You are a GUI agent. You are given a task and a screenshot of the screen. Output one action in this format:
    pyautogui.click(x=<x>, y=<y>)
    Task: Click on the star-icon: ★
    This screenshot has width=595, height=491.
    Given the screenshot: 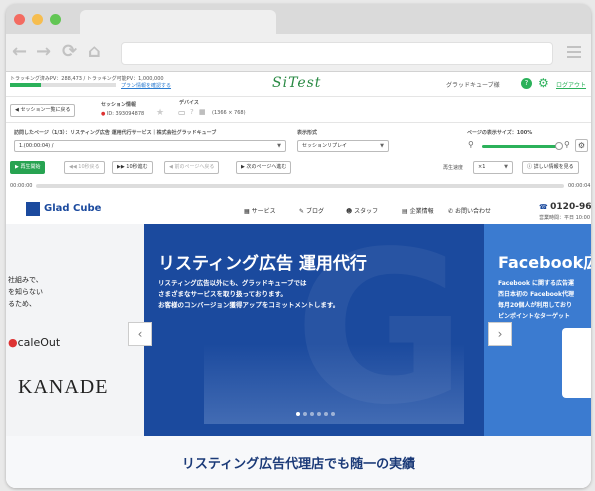 What is the action you would take?
    pyautogui.click(x=160, y=113)
    